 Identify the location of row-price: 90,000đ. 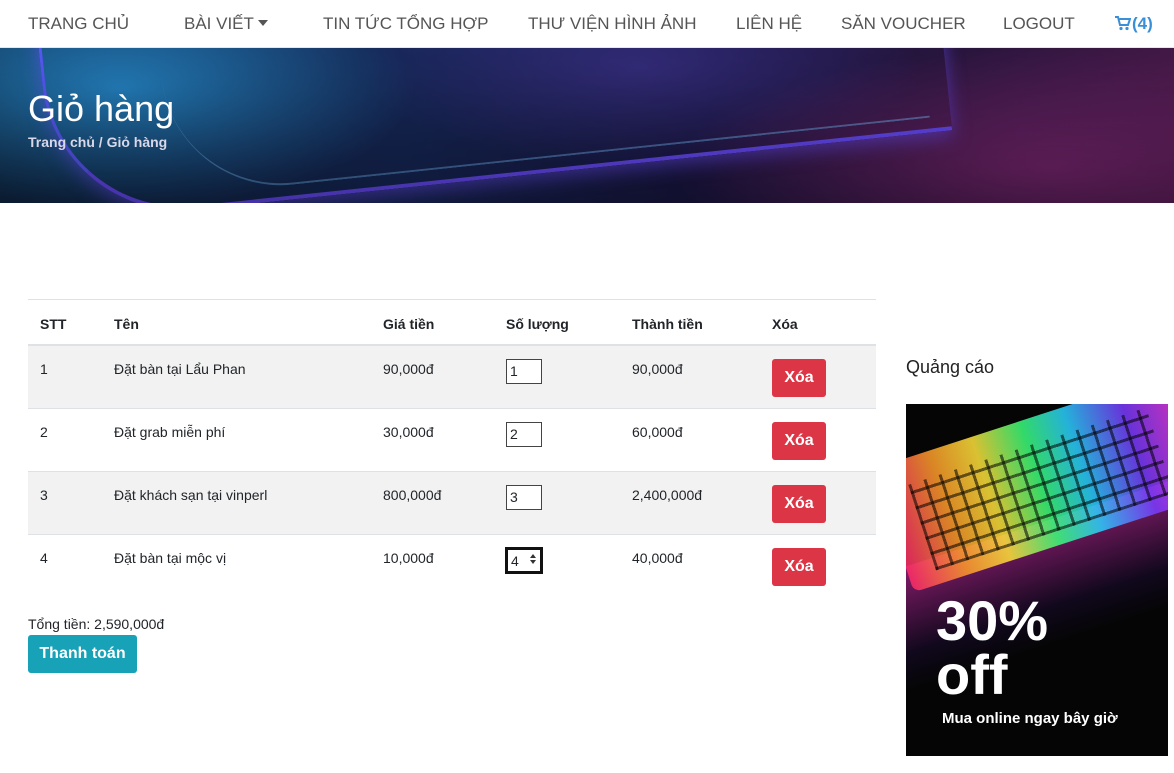
(408, 369).